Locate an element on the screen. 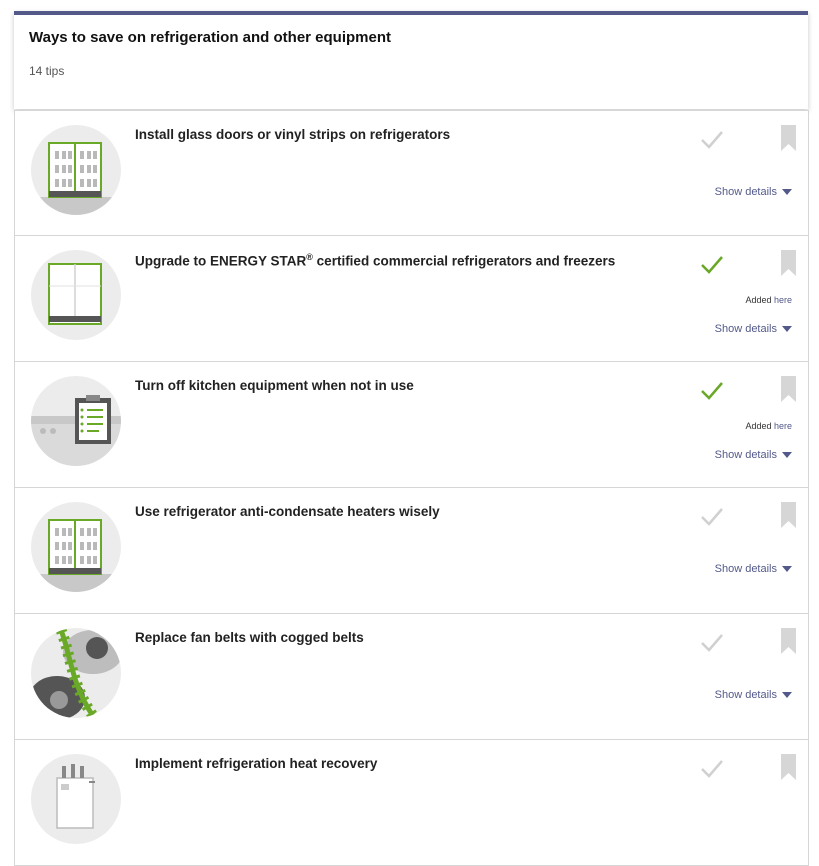 The image size is (819, 866). tip-title: Implement refrigeration heat recovery is located at coordinates (256, 763).